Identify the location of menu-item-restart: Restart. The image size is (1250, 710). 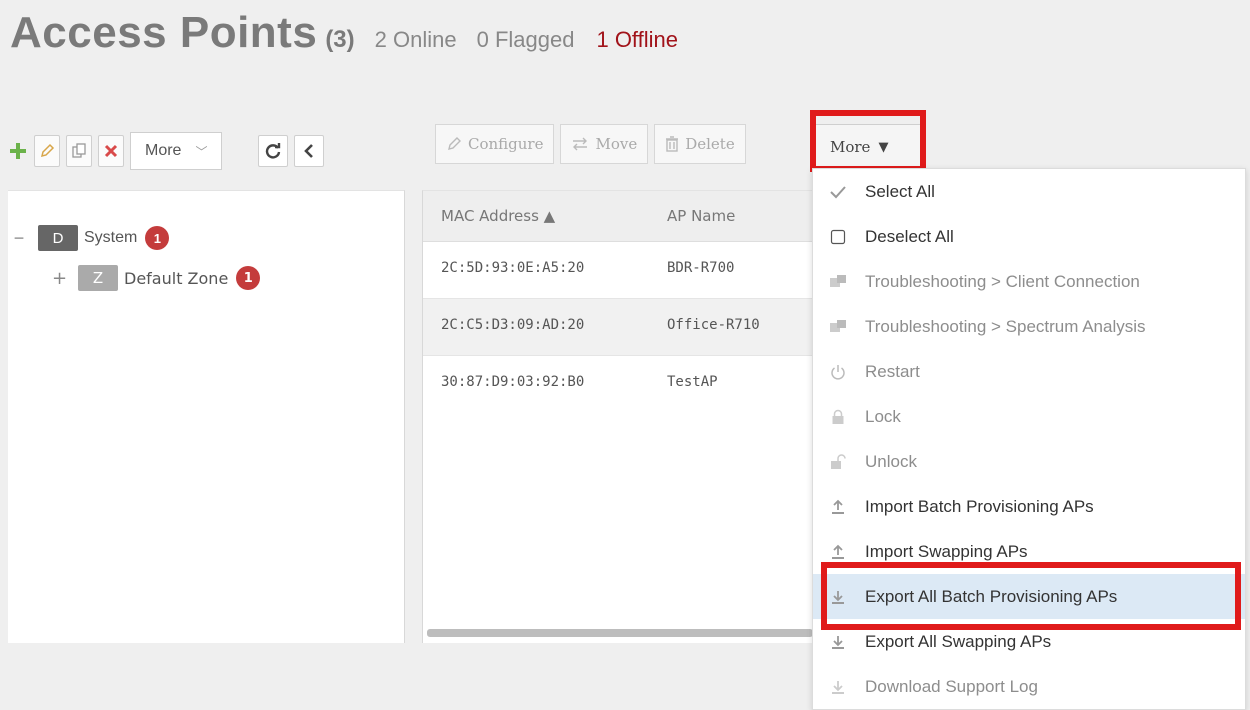
(1029, 371).